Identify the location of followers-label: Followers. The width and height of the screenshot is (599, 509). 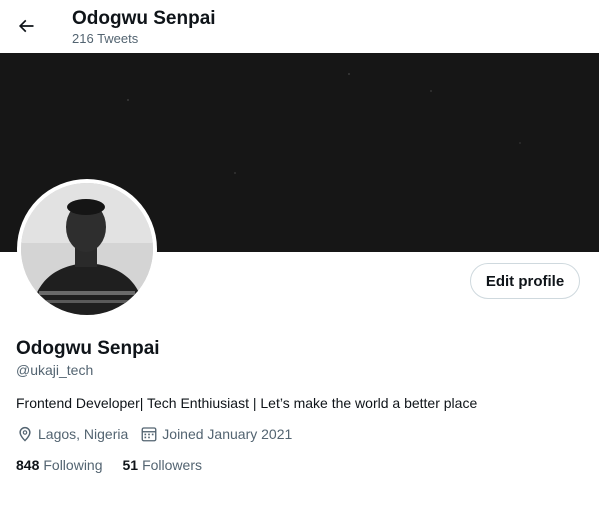
(172, 465).